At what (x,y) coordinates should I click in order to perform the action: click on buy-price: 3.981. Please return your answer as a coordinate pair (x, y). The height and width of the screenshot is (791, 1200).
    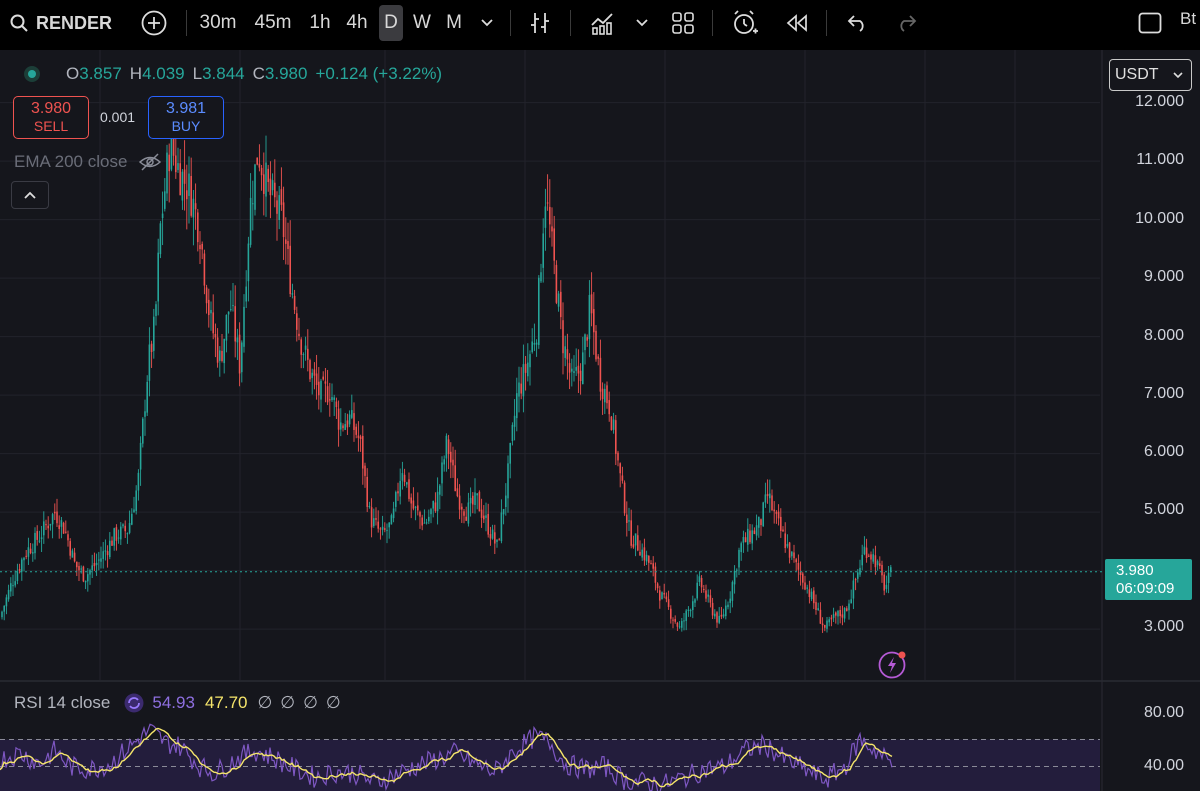
    Looking at the image, I should click on (186, 108).